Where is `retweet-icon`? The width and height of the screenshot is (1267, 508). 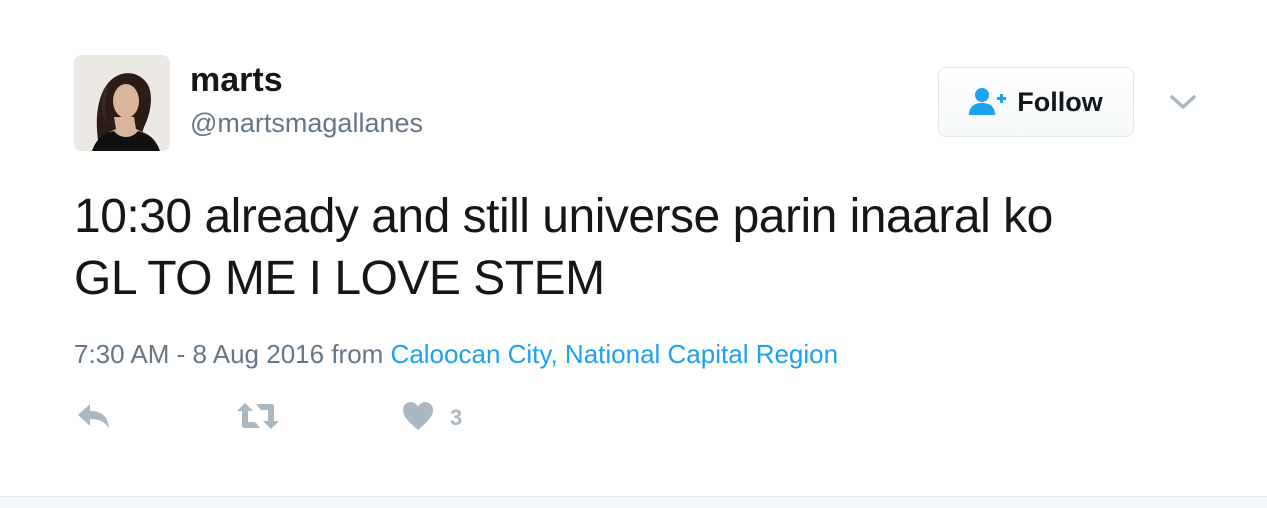
retweet-icon is located at coordinates (258, 418).